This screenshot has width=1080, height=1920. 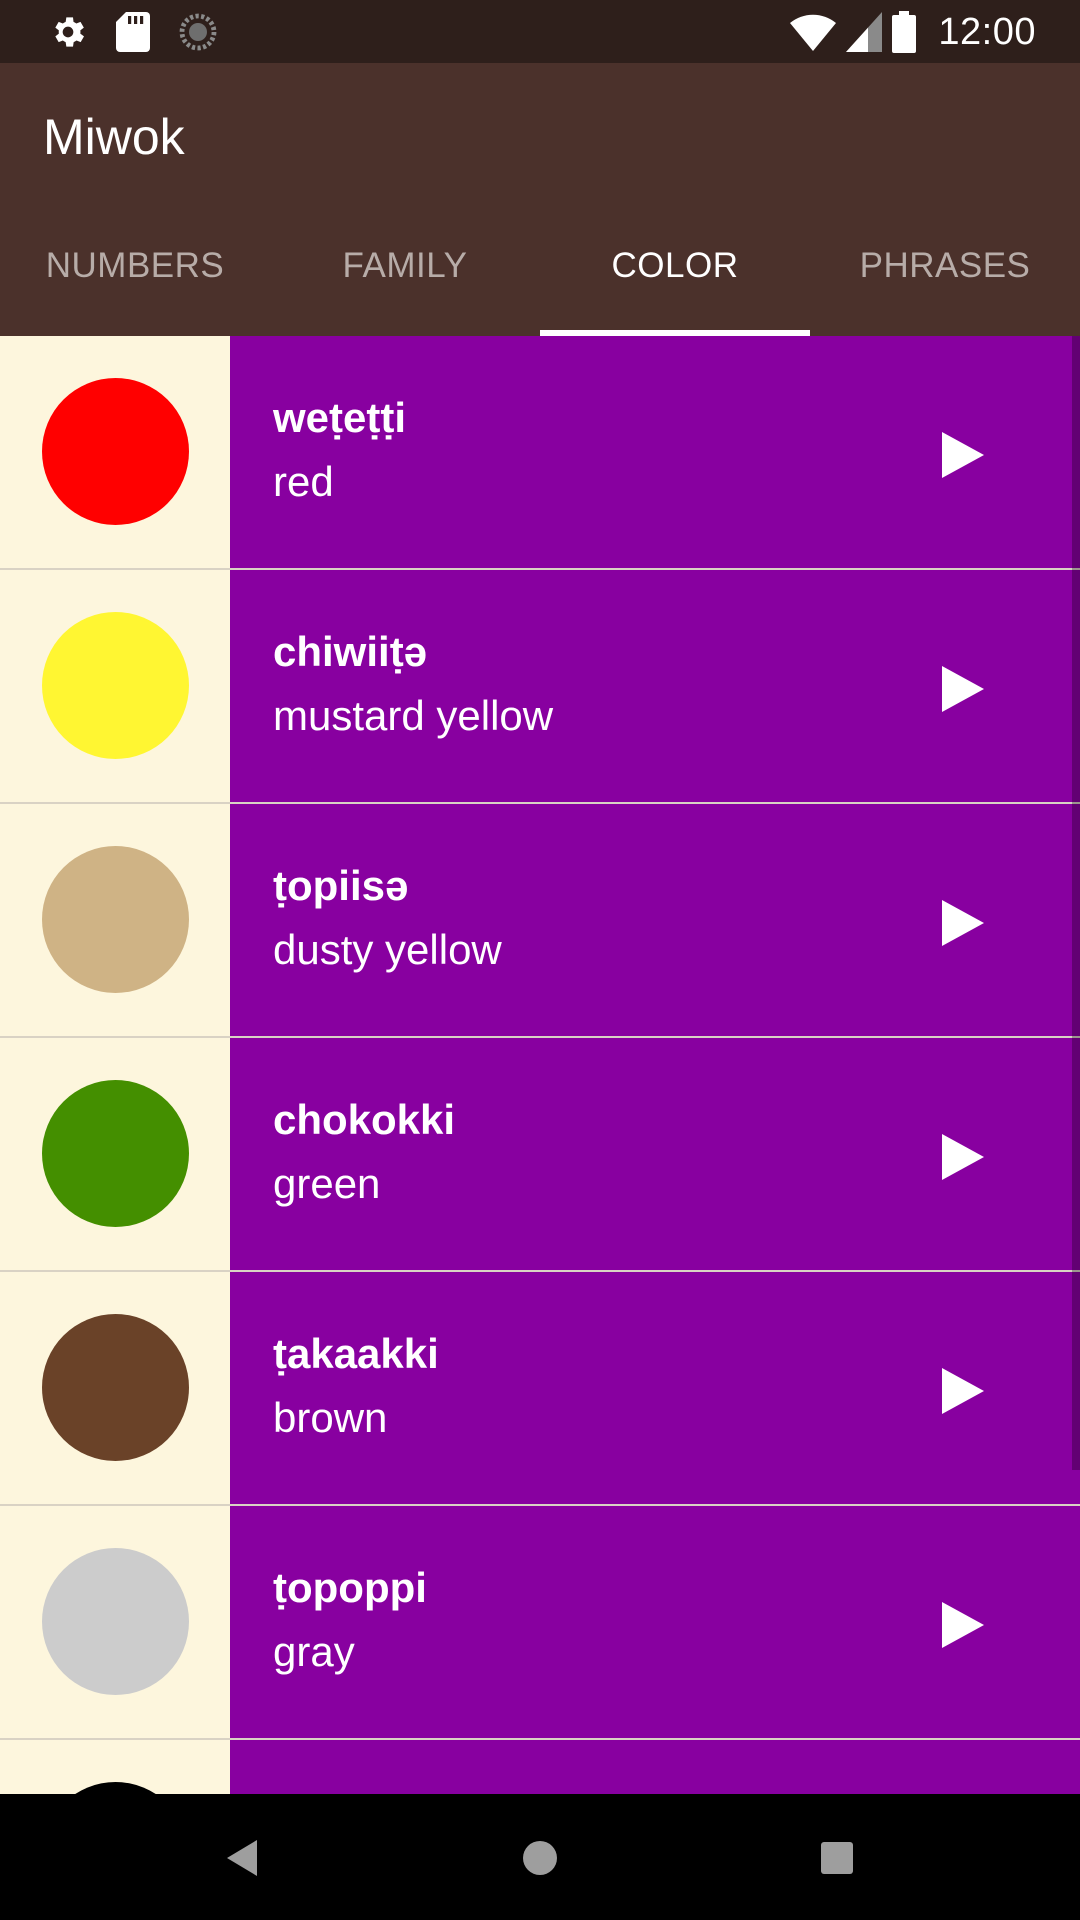 I want to click on list-item: ṭopiisə dusty yellow, so click(x=540, y=920).